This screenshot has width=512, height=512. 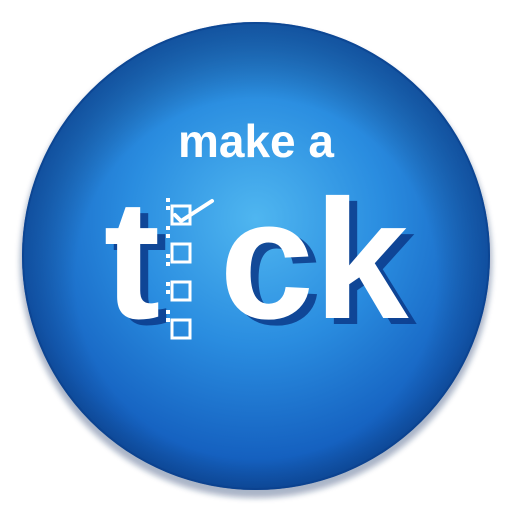 I want to click on letters-ck: ck, so click(x=314, y=260).